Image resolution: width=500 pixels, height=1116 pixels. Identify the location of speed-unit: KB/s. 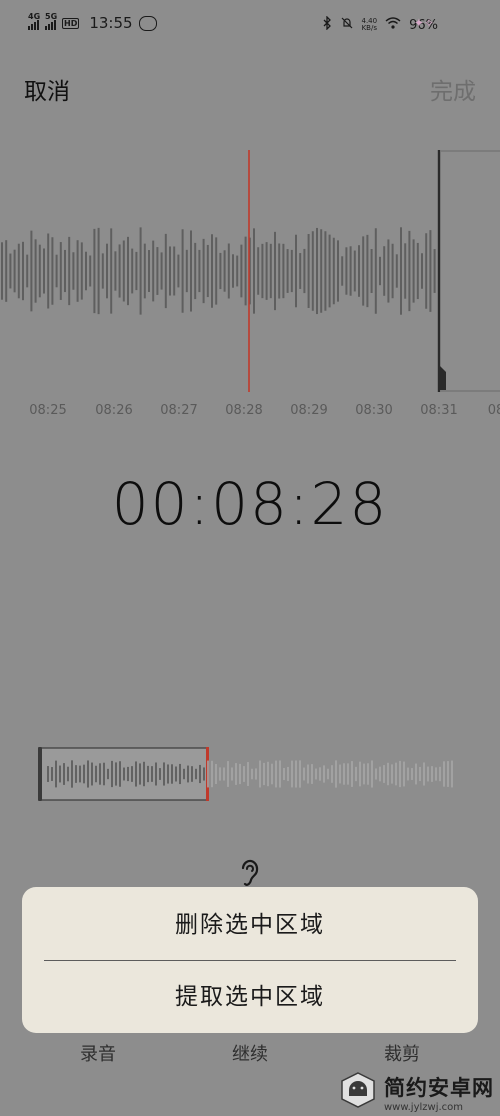
(369, 28).